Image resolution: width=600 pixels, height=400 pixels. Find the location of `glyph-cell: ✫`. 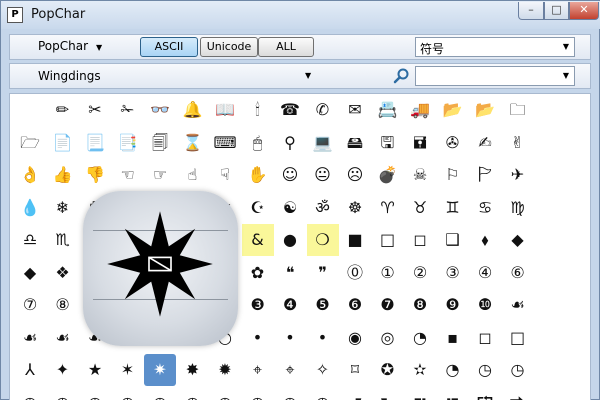

glyph-cell: ✫ is located at coordinates (420, 370).